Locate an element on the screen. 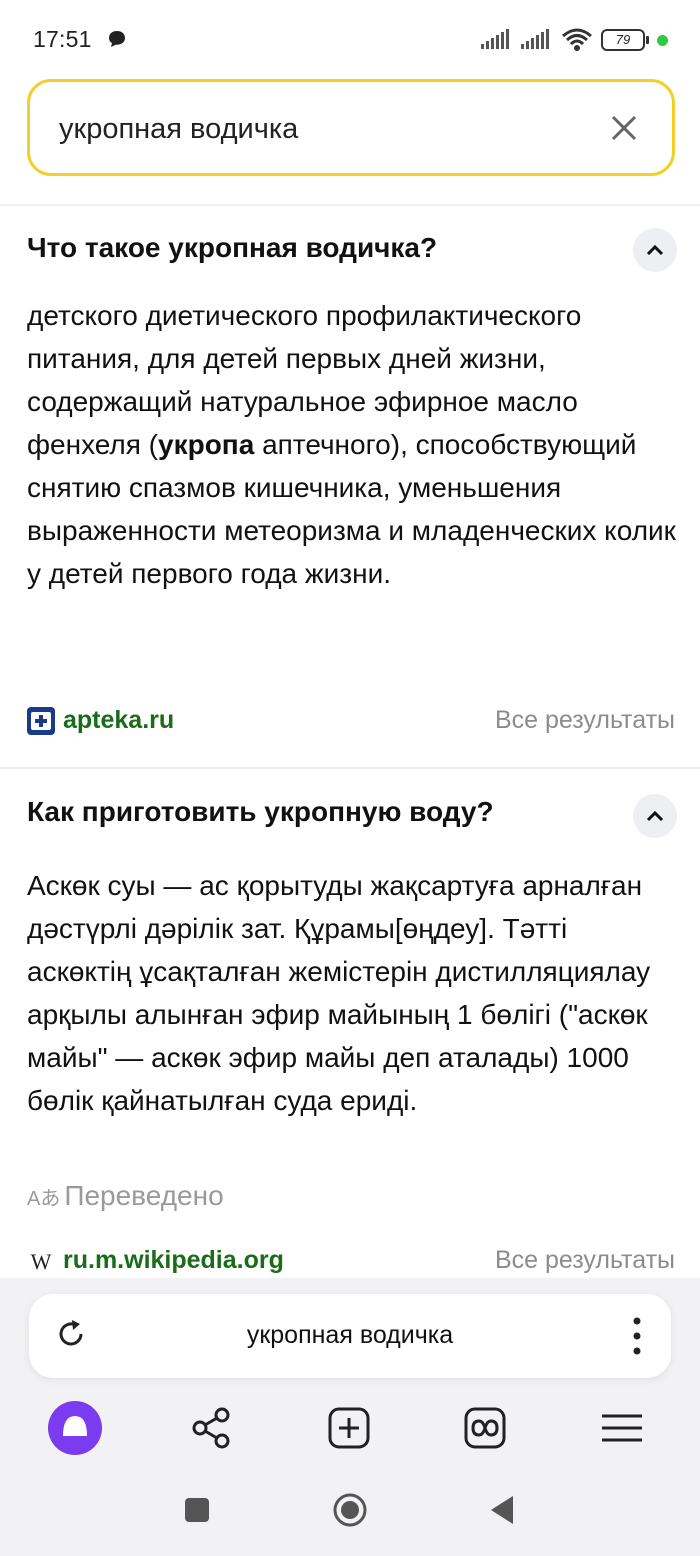 Image resolution: width=700 pixels, height=1556 pixels. more-vertical-icon is located at coordinates (637, 1336).